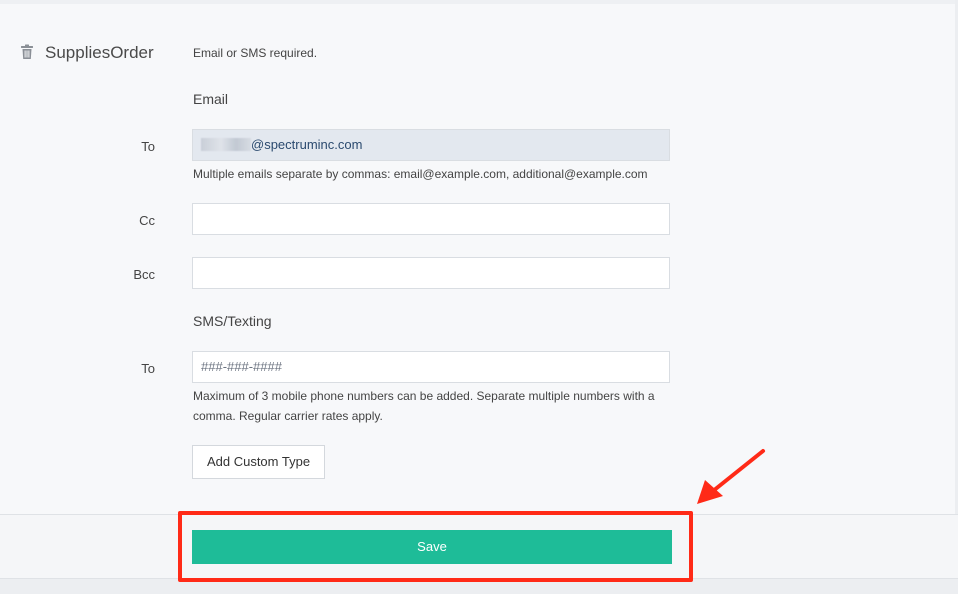 The height and width of the screenshot is (594, 958). What do you see at coordinates (731, 476) in the screenshot?
I see `arrow-icon` at bounding box center [731, 476].